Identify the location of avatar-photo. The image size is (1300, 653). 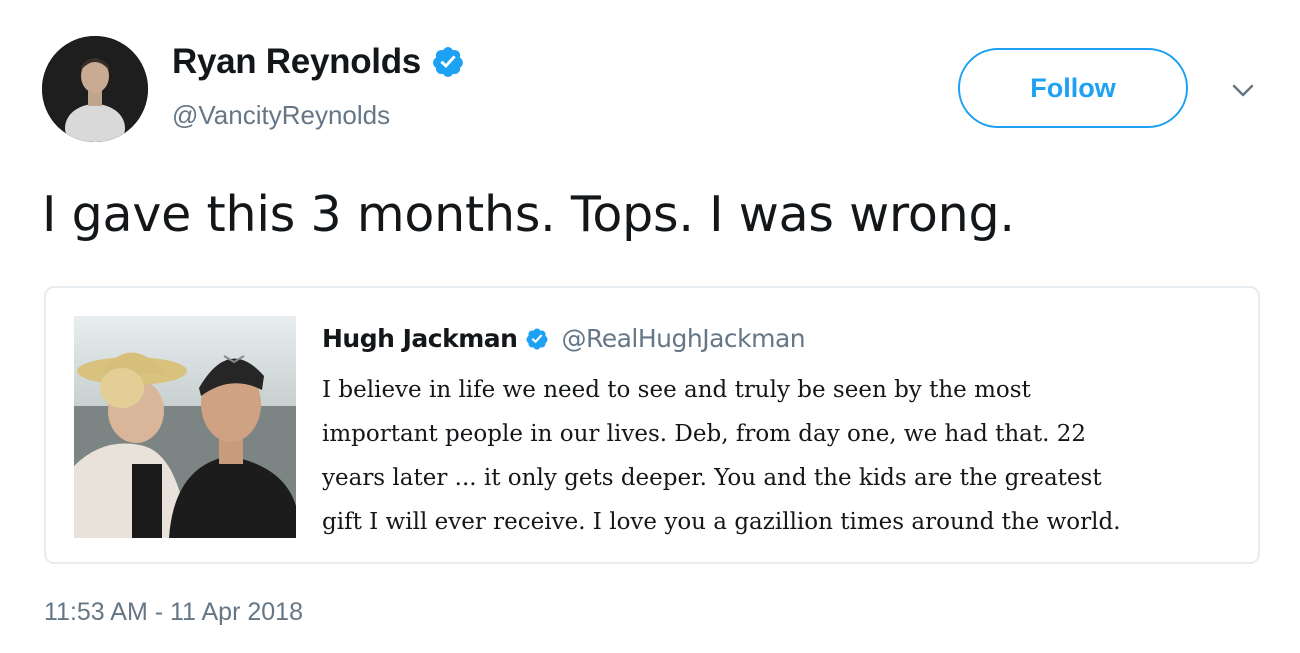
(95, 89).